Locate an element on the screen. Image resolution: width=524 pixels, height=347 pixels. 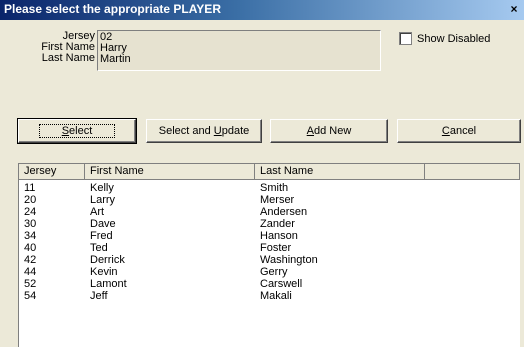
player-info-labels: Jersey First Name Last Name is located at coordinates (56, 47).